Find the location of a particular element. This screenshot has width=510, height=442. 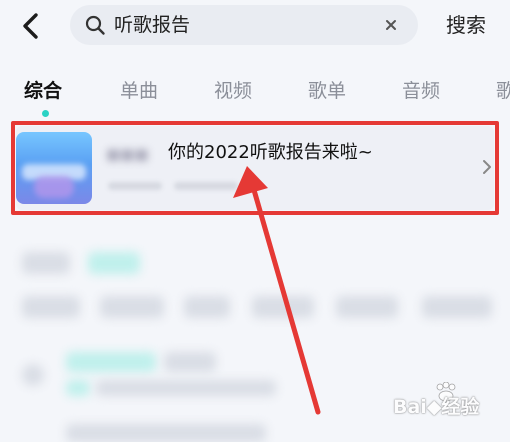

blurred-item-tag is located at coordinates (78, 388).